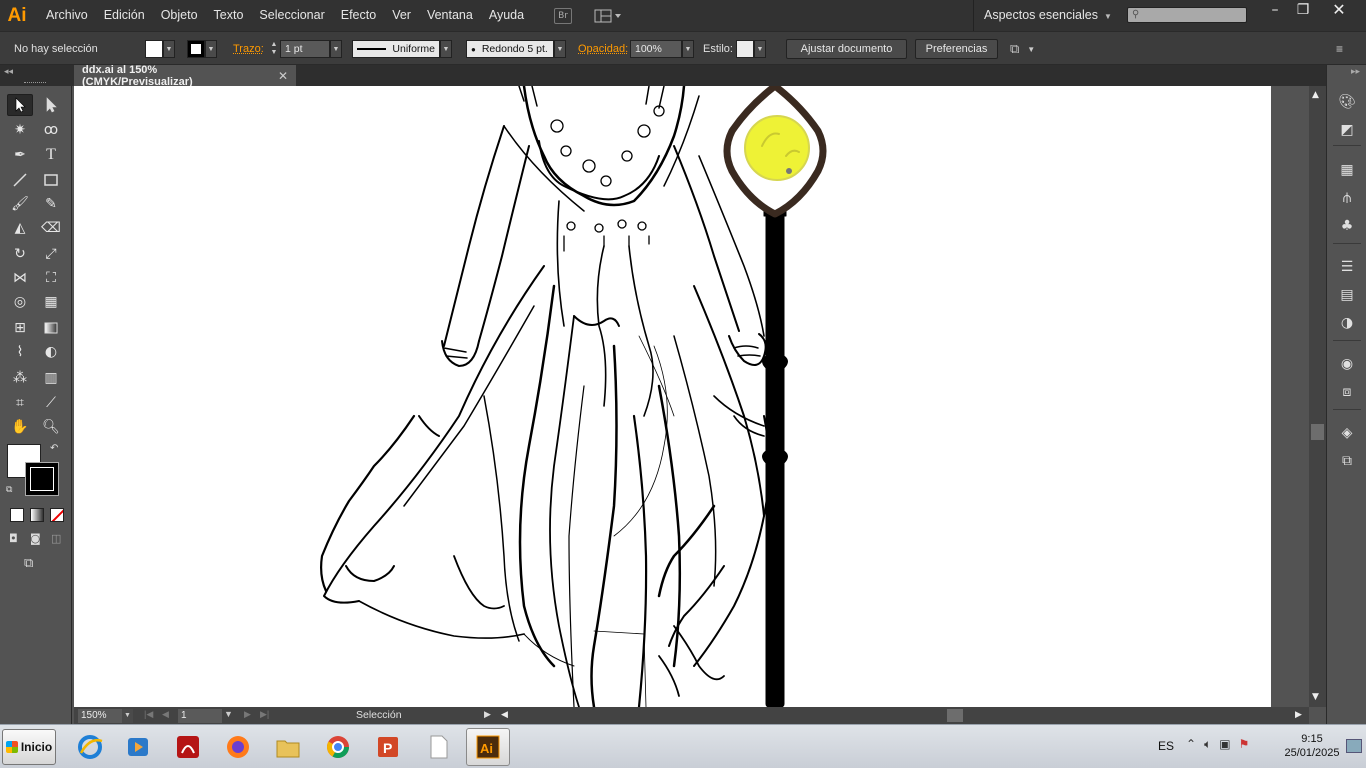 This screenshot has width=1366, height=768. What do you see at coordinates (17, 539) in the screenshot?
I see `draw-normal-icon: ◘` at bounding box center [17, 539].